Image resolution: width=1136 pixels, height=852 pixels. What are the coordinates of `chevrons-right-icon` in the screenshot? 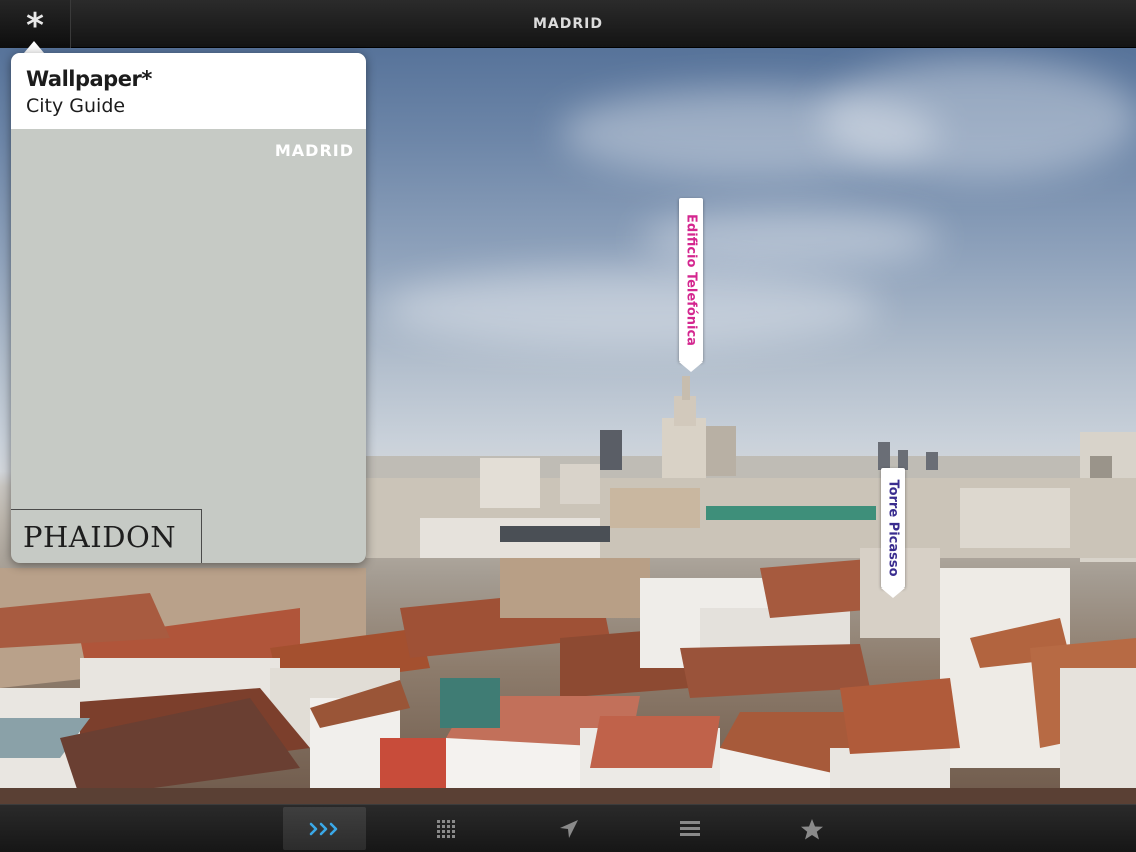 It's located at (323, 828).